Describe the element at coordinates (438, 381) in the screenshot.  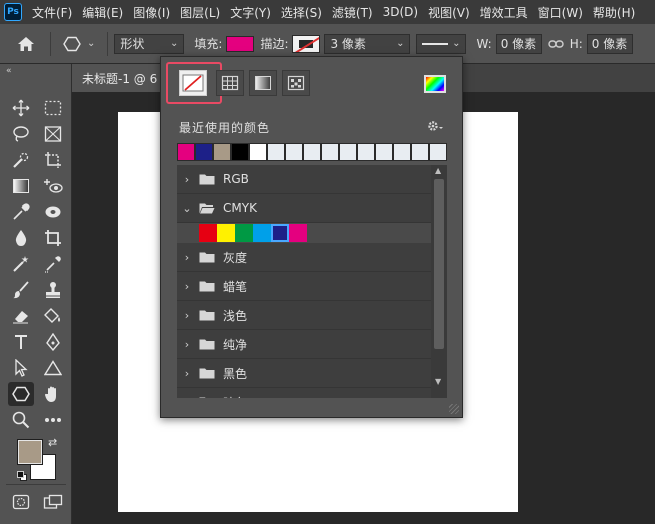
I see `scroll-down-icon: ▼` at that location.